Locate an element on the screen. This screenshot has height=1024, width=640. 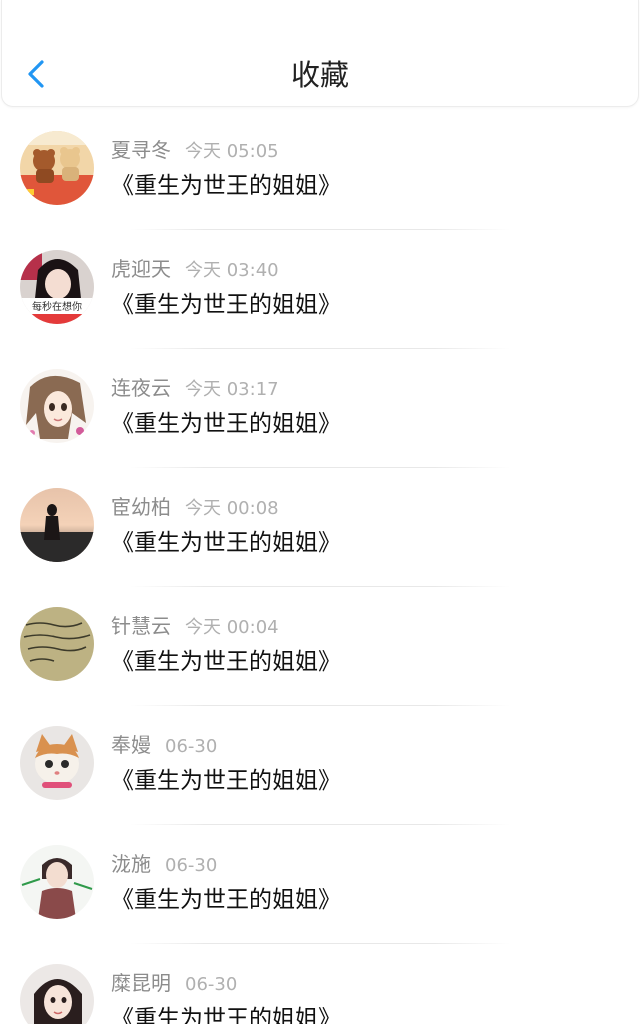
list-item: 泷施 06-30 《重生为世王的姐姐》 is located at coordinates (320, 884).